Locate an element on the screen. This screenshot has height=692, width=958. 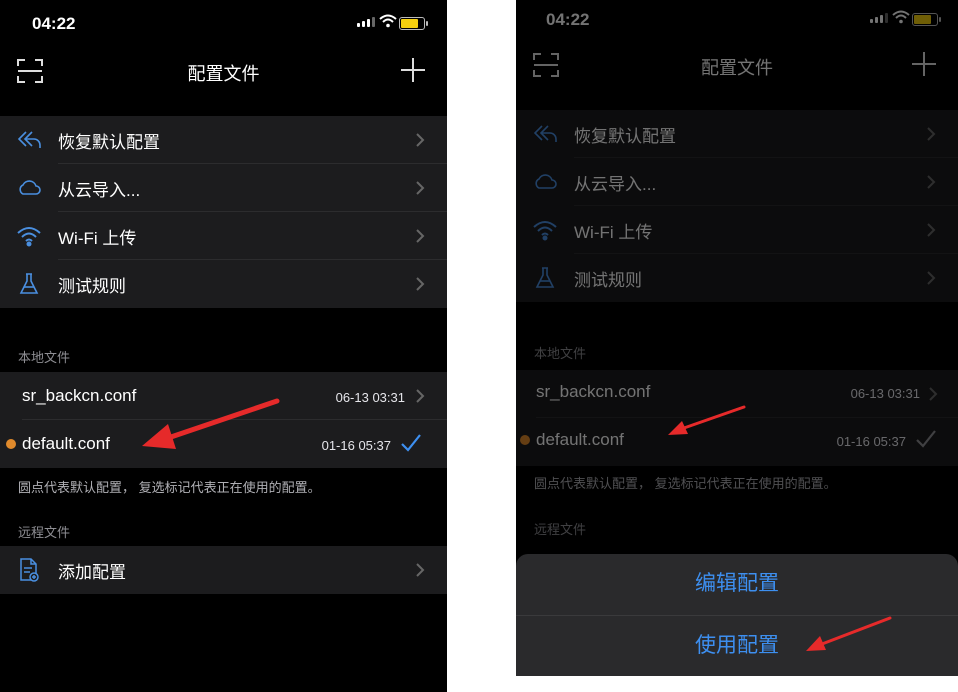
remote-group: 添加配置 is located at coordinates (223, 570).